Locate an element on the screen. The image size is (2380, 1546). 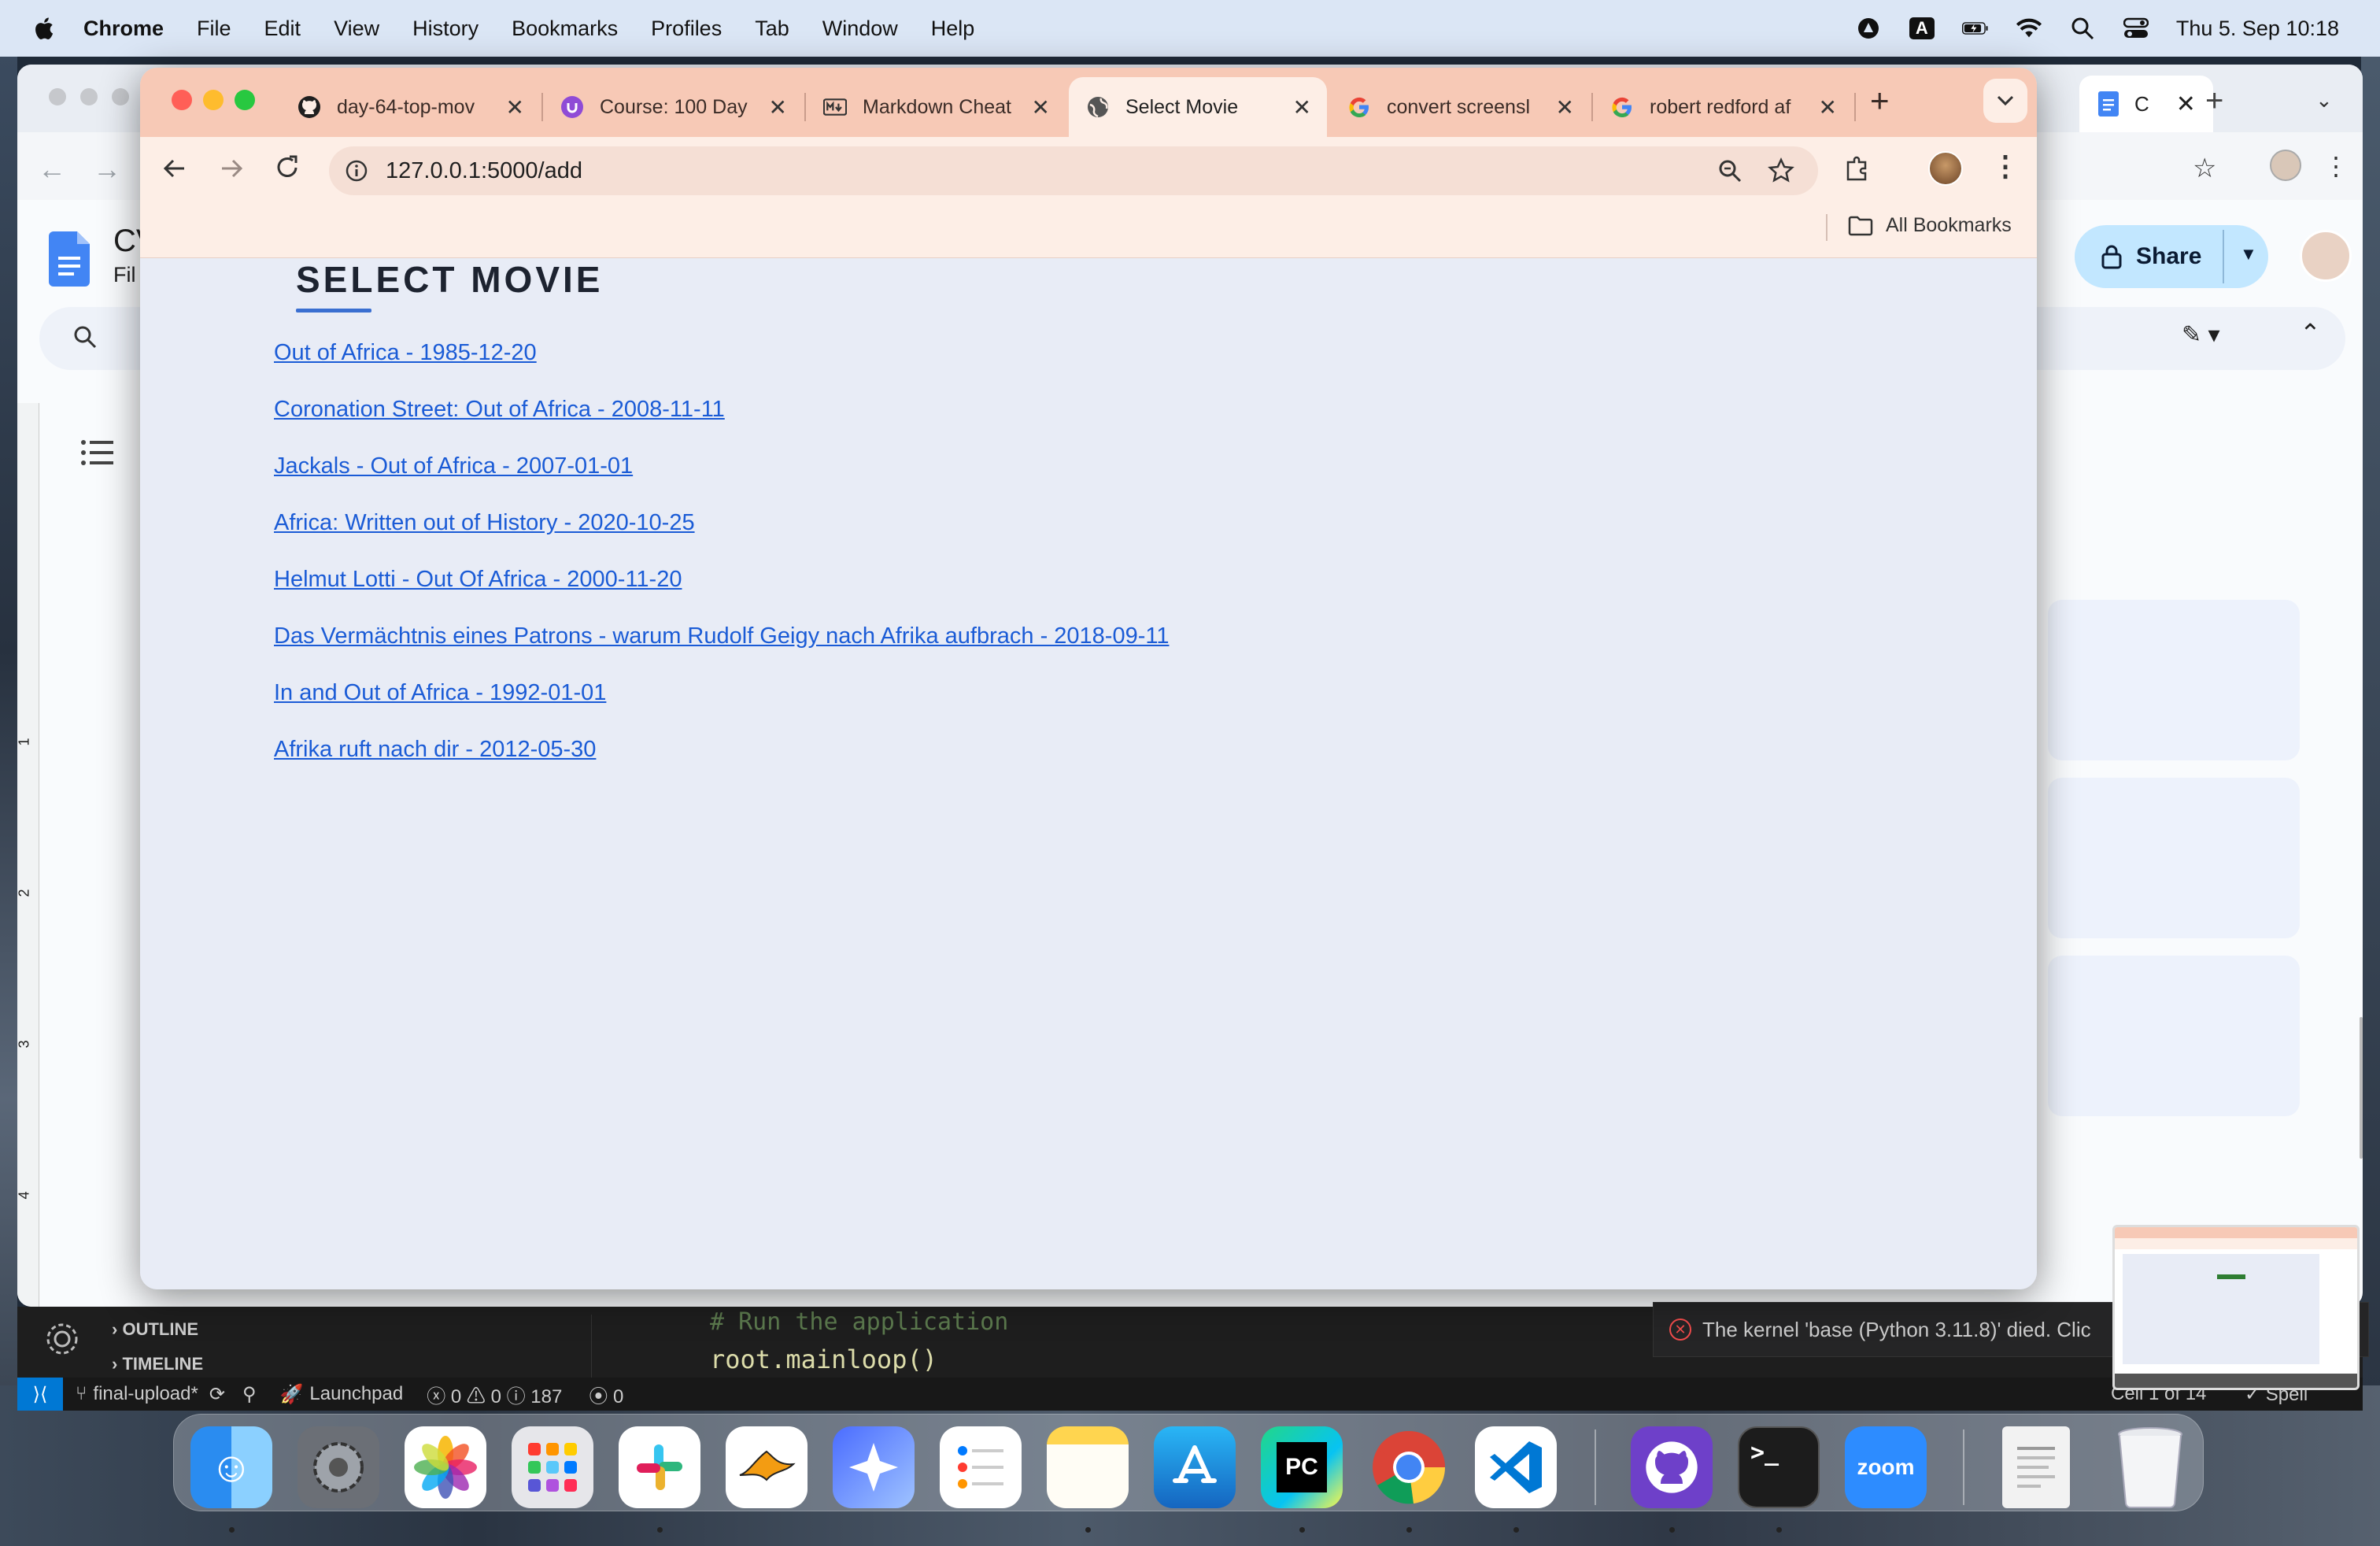
terminal-icon: >_ is located at coordinates (1779, 1467).